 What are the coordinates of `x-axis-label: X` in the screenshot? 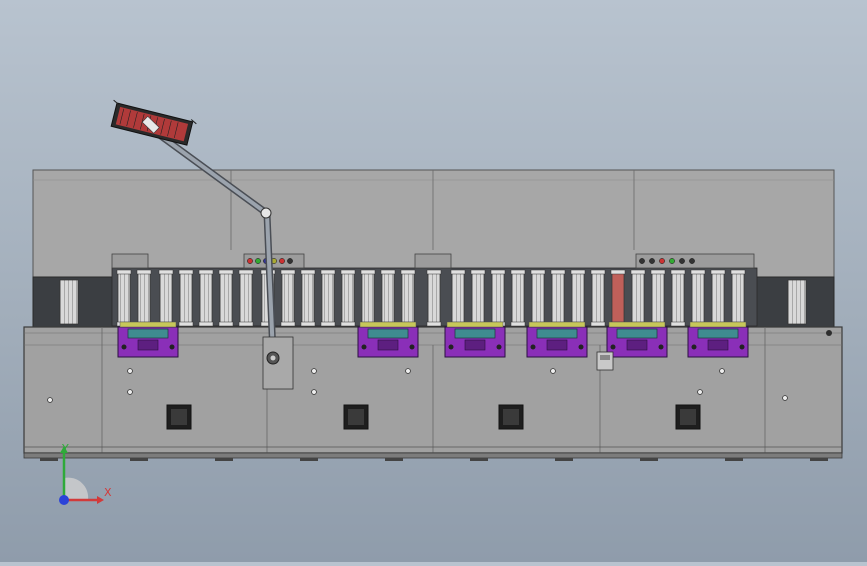 It's located at (108, 492).